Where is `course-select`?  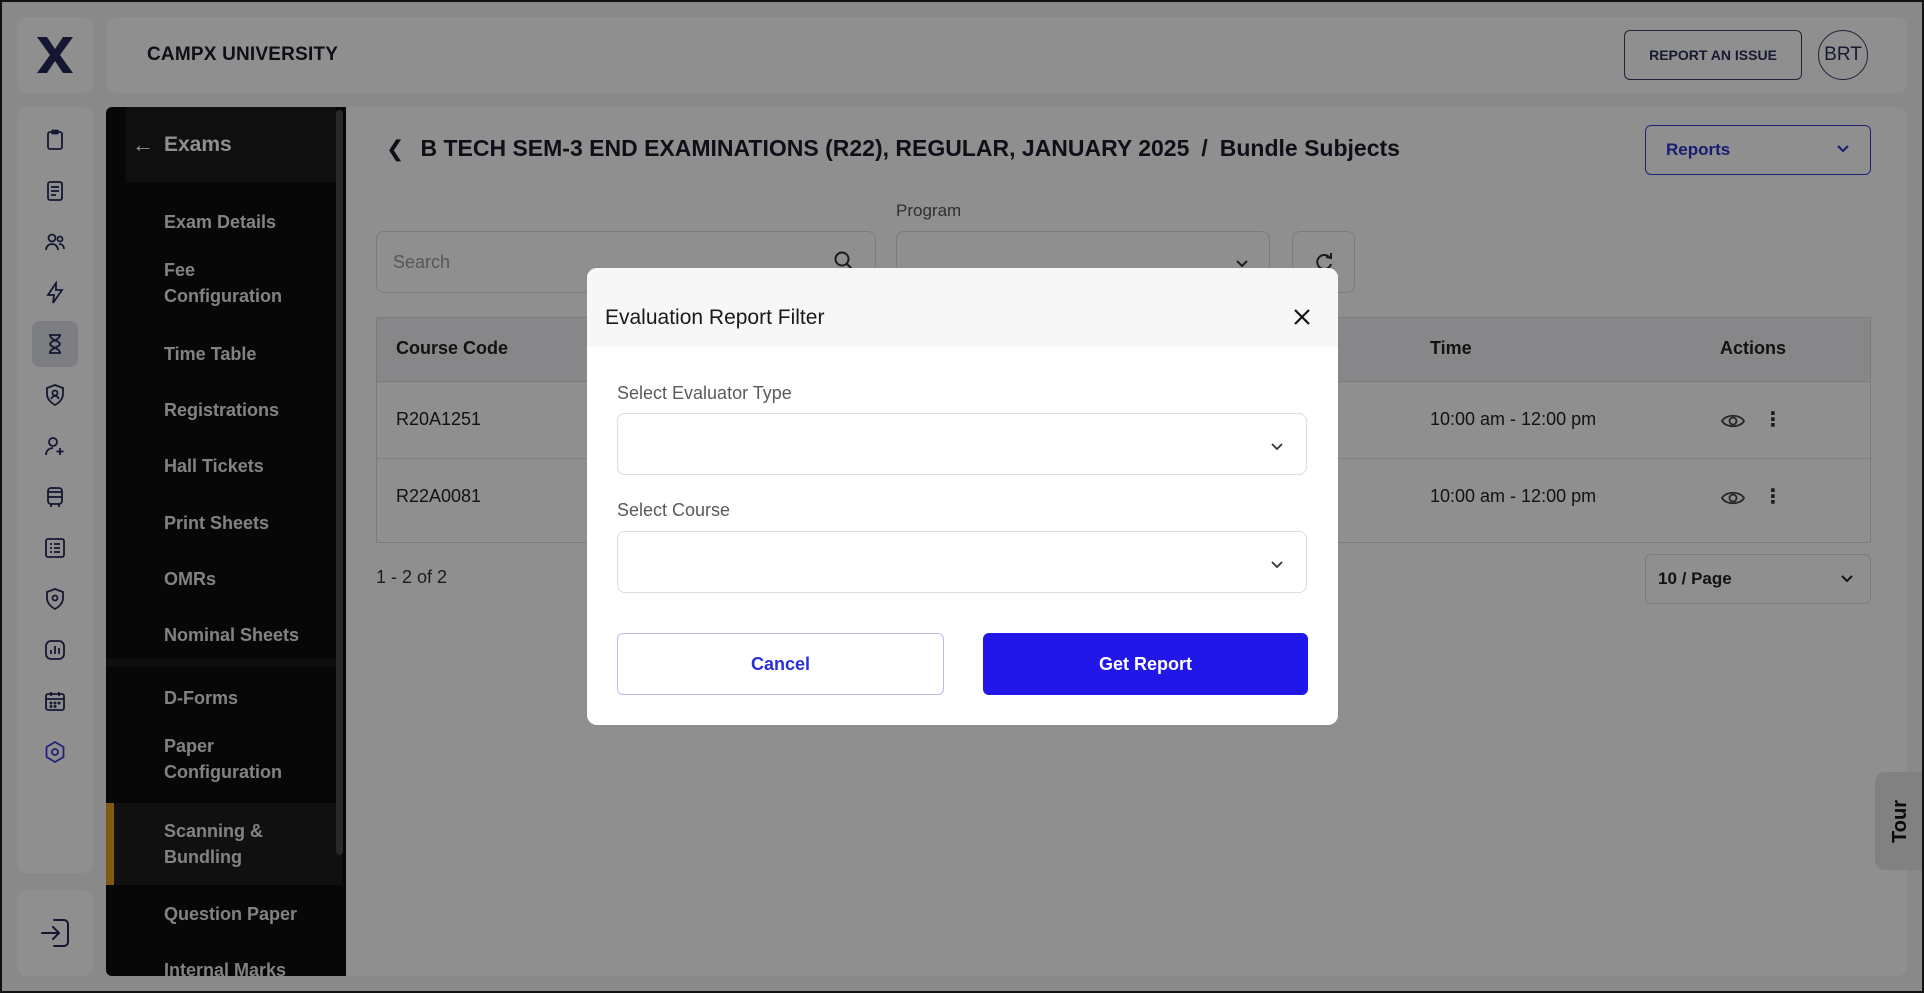 course-select is located at coordinates (962, 562).